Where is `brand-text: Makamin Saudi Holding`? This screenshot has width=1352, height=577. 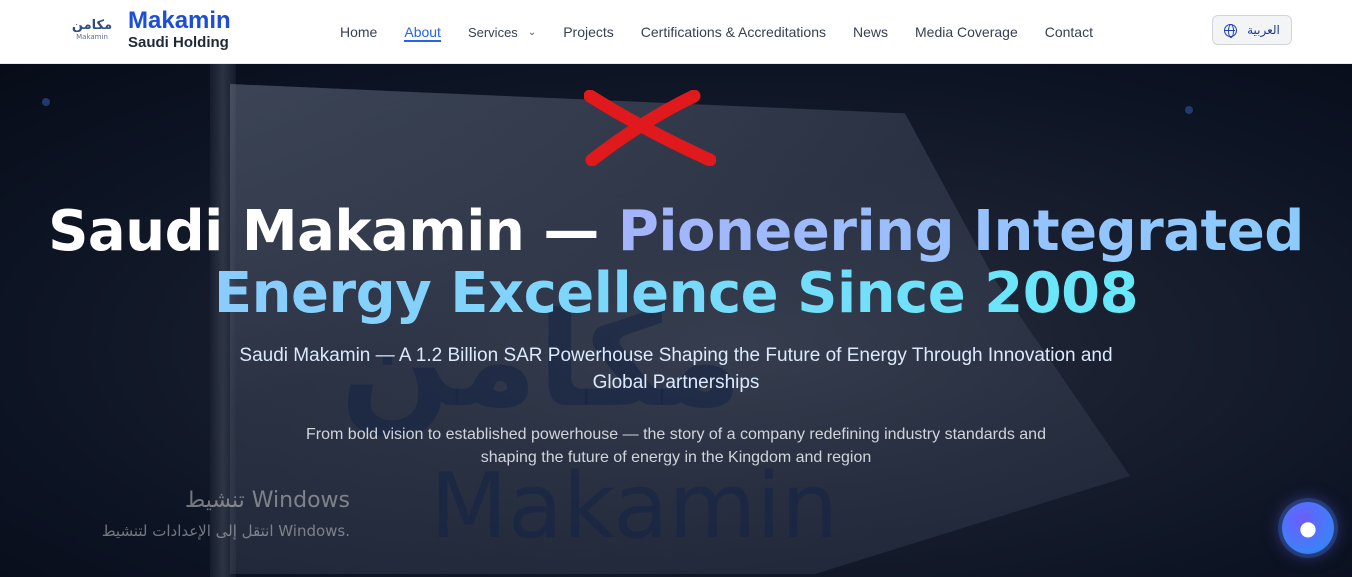
brand-text: Makamin Saudi Holding is located at coordinates (179, 30).